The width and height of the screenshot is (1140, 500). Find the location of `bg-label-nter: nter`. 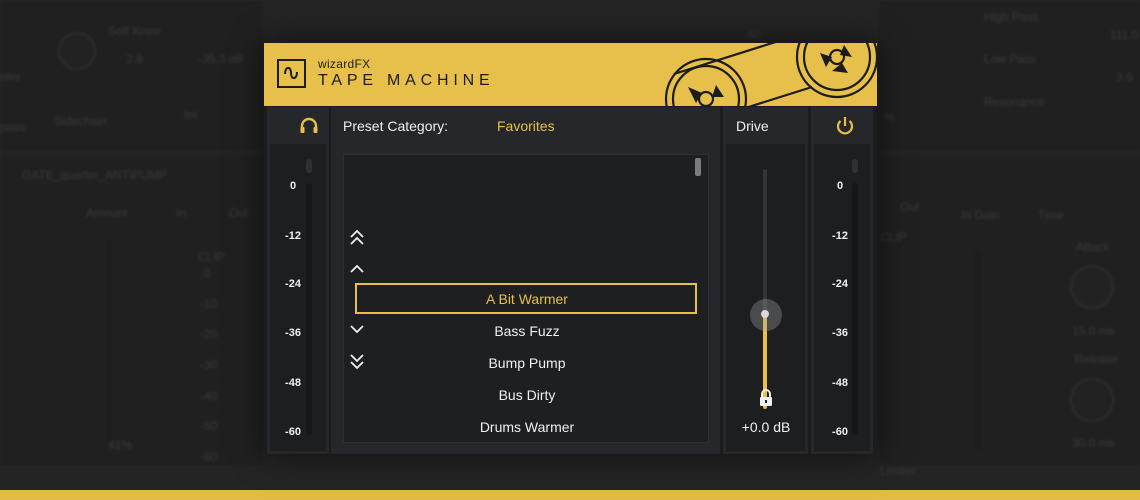

bg-label-nter: nter is located at coordinates (10, 77).